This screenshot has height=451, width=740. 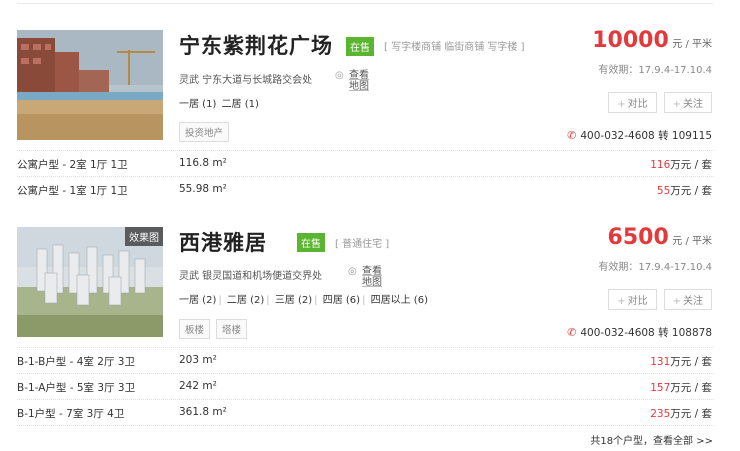 I want to click on phone-number: 400-032-4608 转 108878, so click(x=646, y=333).